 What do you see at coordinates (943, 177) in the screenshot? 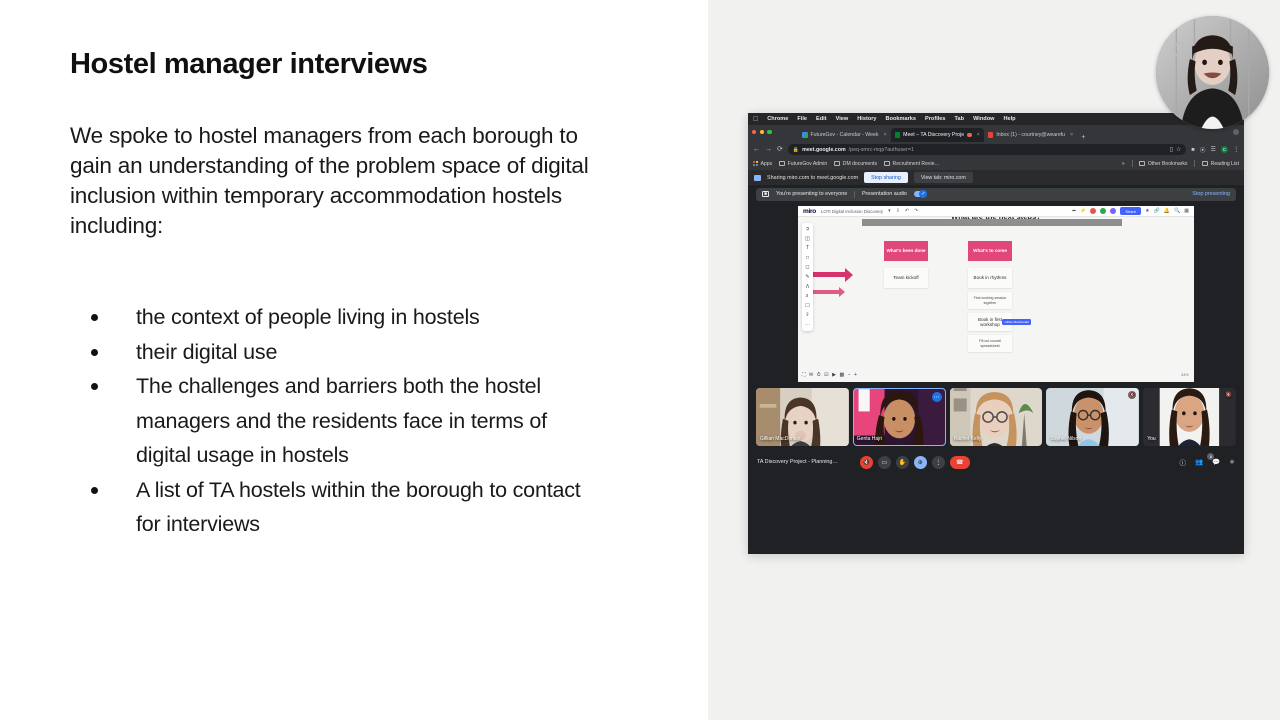
I see `view-tab-button: View tab: miro.com` at bounding box center [943, 177].